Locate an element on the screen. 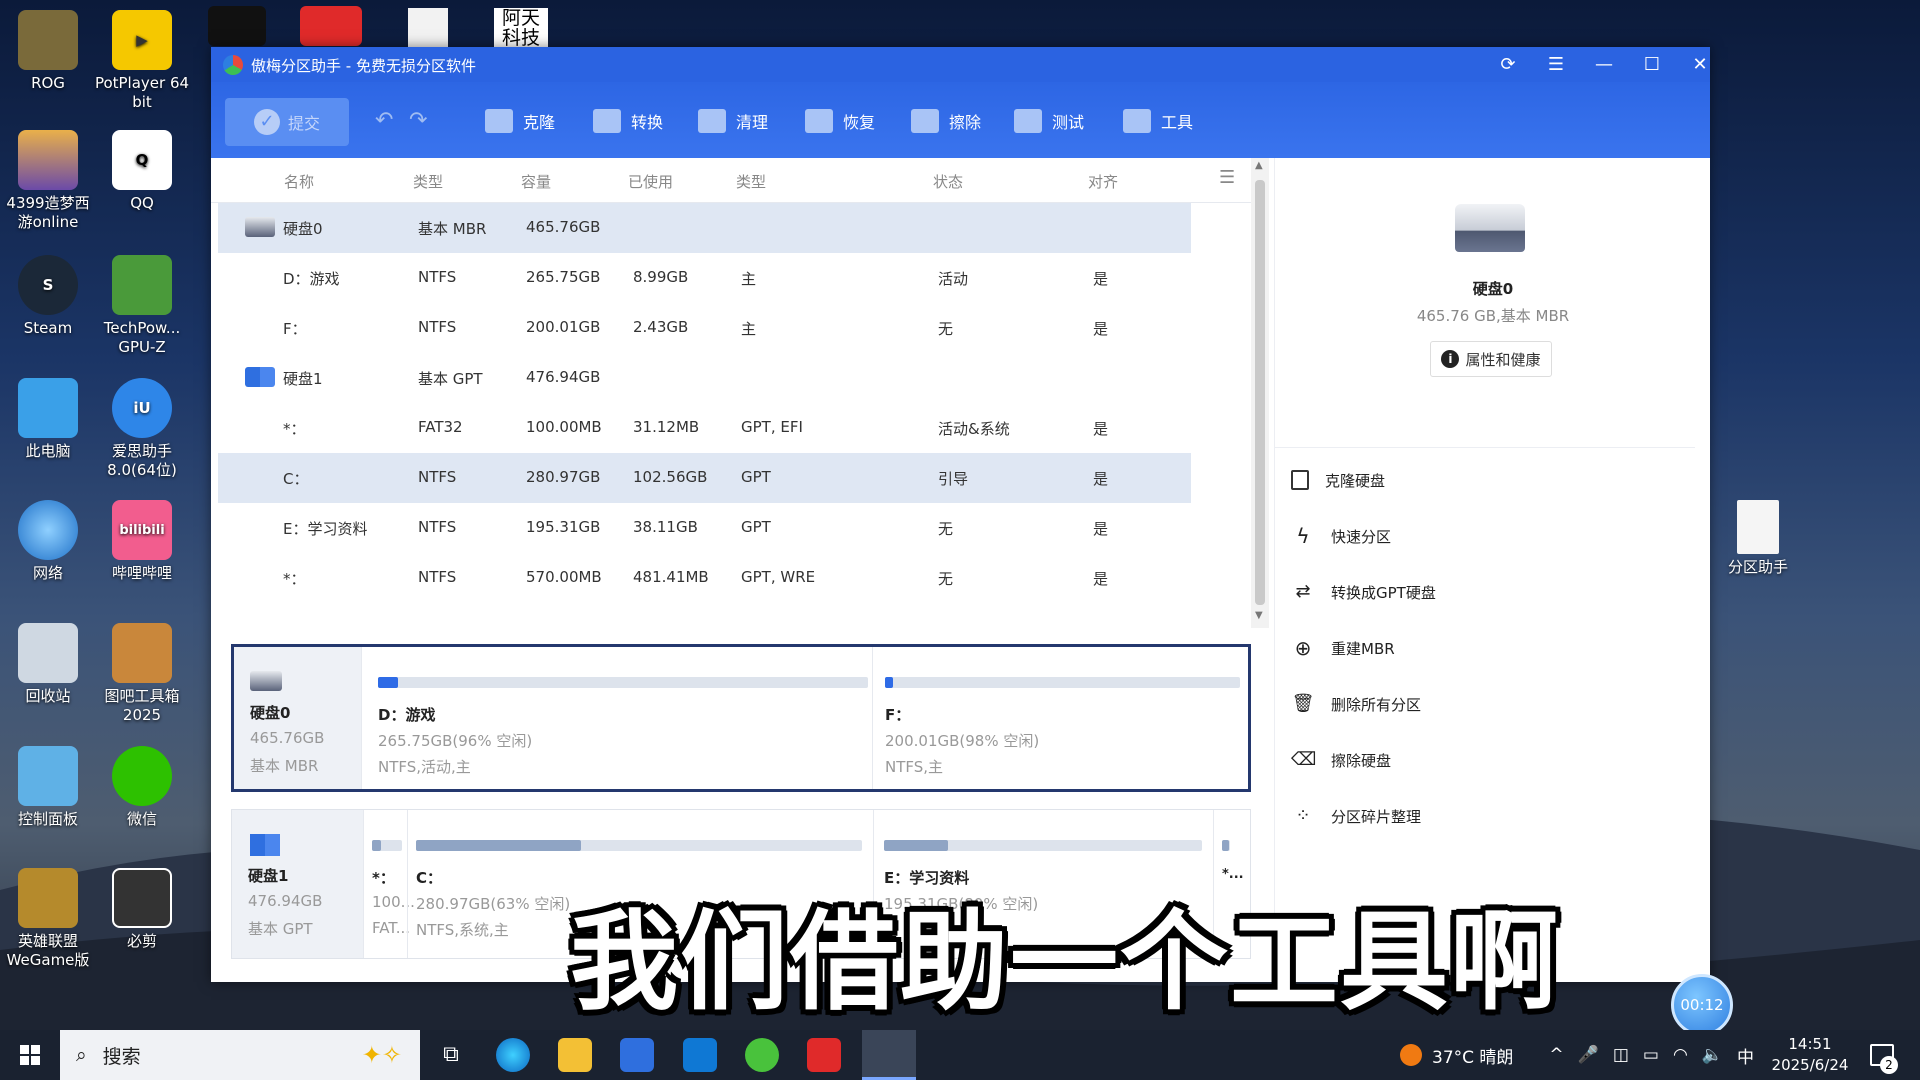 This screenshot has width=1920, height=1080. tool-tools: 工具 is located at coordinates (1158, 121).